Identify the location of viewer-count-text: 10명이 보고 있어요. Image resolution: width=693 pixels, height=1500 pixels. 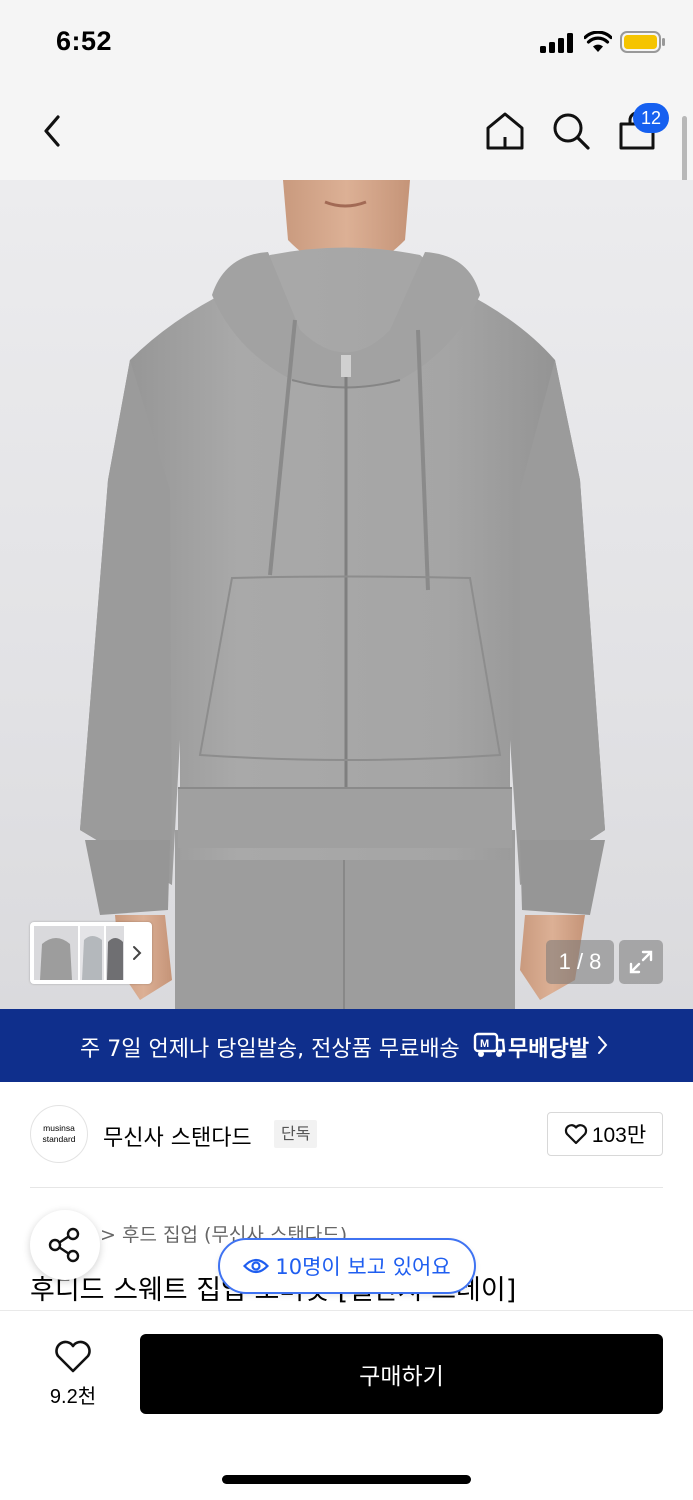
(363, 1267).